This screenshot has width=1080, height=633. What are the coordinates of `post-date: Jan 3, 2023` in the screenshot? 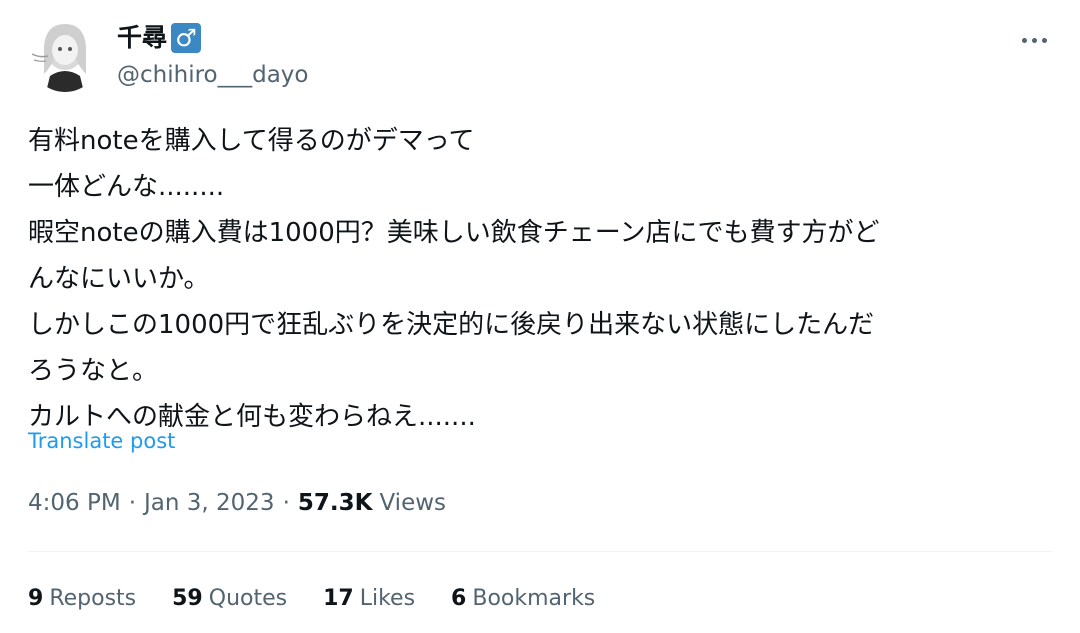 It's located at (209, 503).